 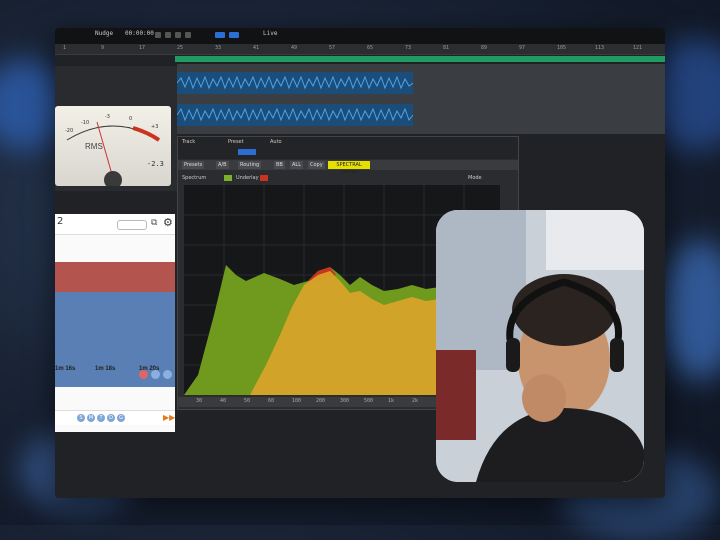 I want to click on compare-button, so click(x=247, y=152).